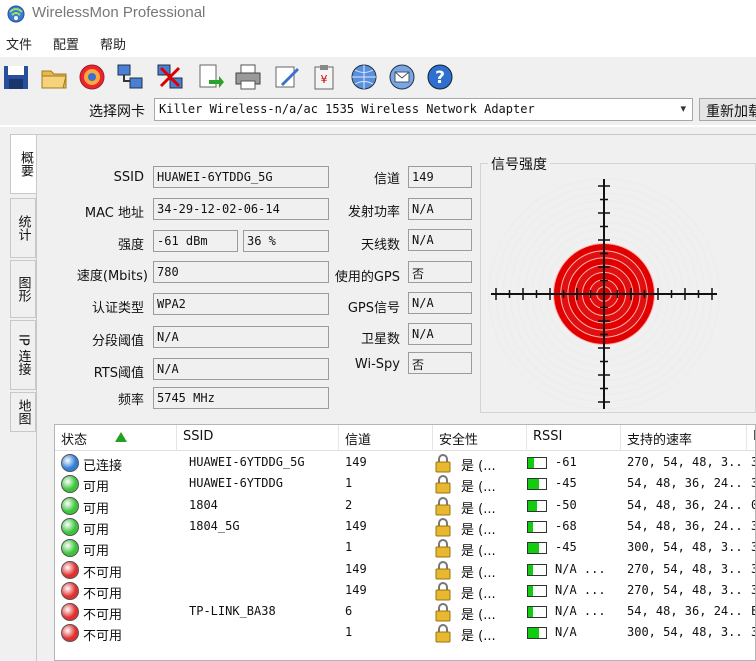 The image size is (756, 661). I want to click on help-button: ?, so click(440, 77).